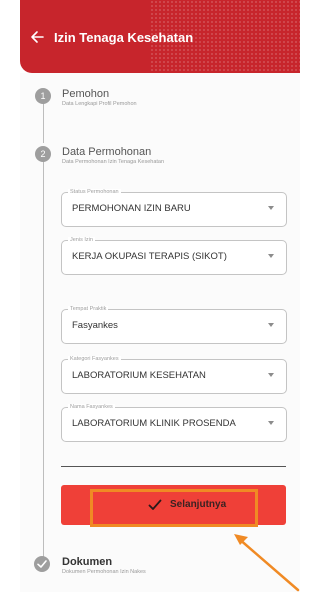  What do you see at coordinates (94, 359) in the screenshot?
I see `kategori-fasyankes-label: Kategori Fasyankes` at bounding box center [94, 359].